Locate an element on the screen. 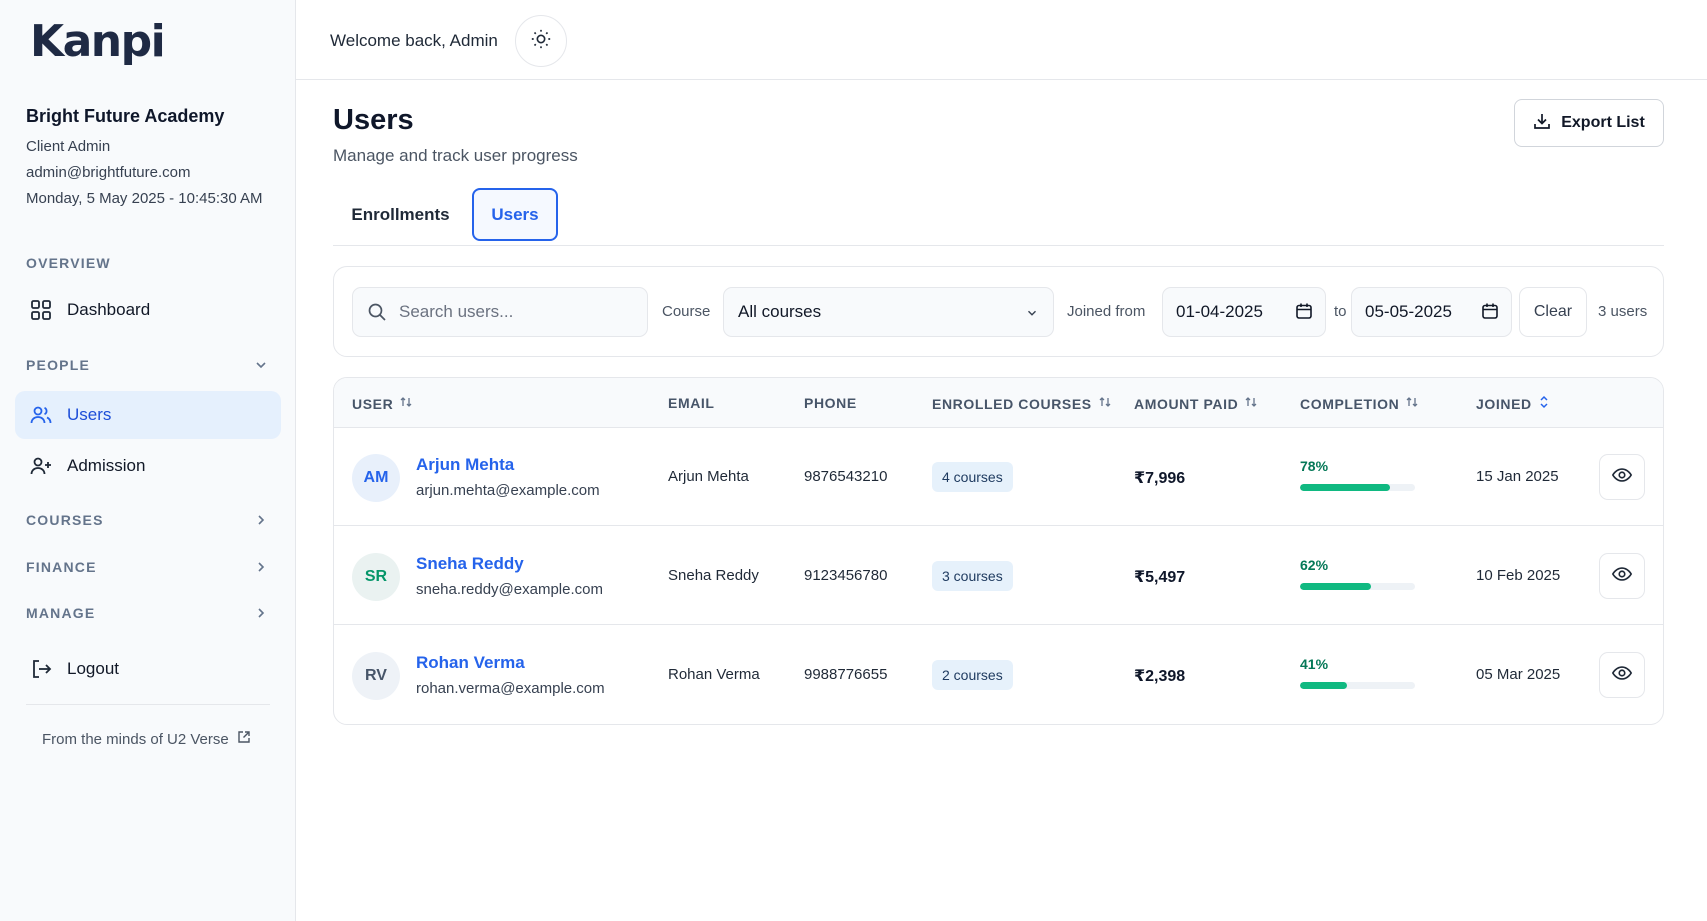 The height and width of the screenshot is (921, 1707). amount-paid: ₹5,497 is located at coordinates (1160, 577).